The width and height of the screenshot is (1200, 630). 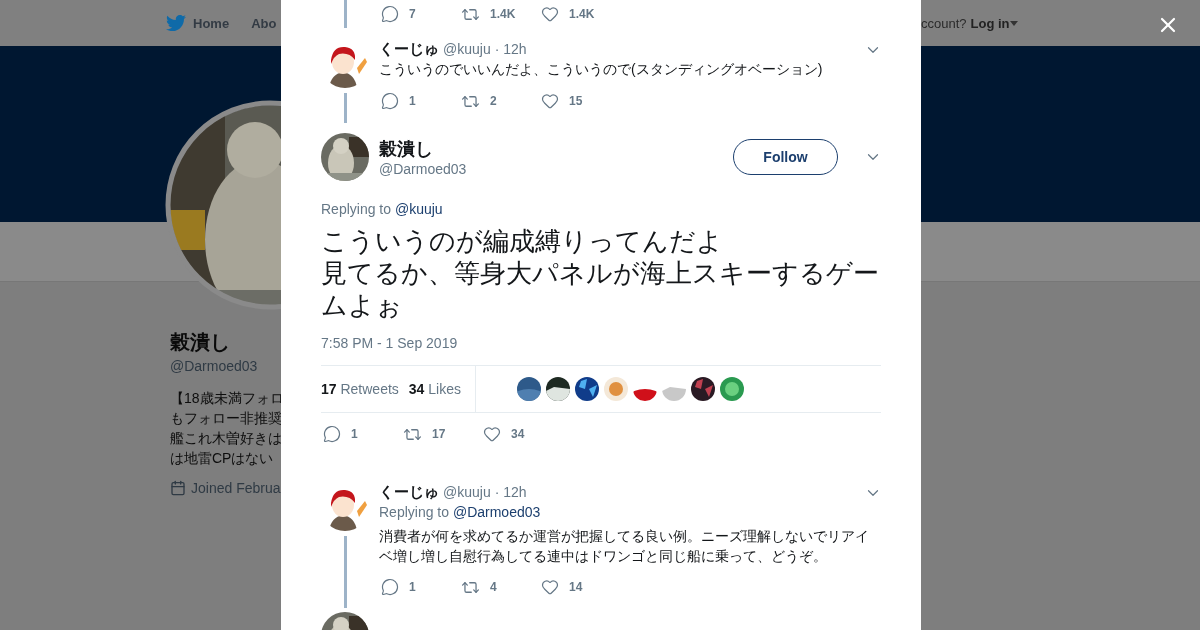 I want to click on account-prompt: ccount?, so click(x=944, y=23).